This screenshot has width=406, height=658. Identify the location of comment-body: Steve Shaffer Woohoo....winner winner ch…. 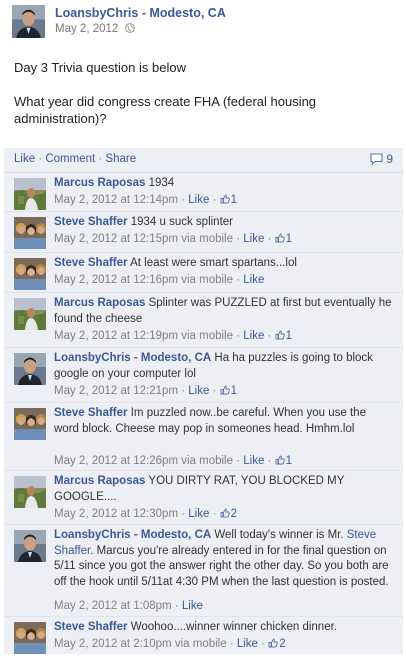
(224, 628).